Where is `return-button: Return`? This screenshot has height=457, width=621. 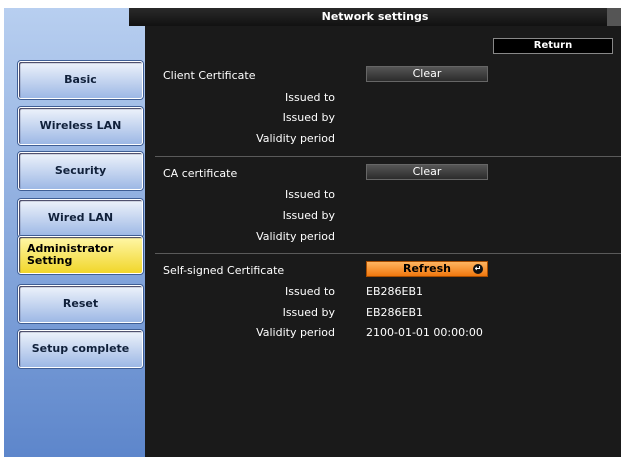 return-button: Return is located at coordinates (553, 46).